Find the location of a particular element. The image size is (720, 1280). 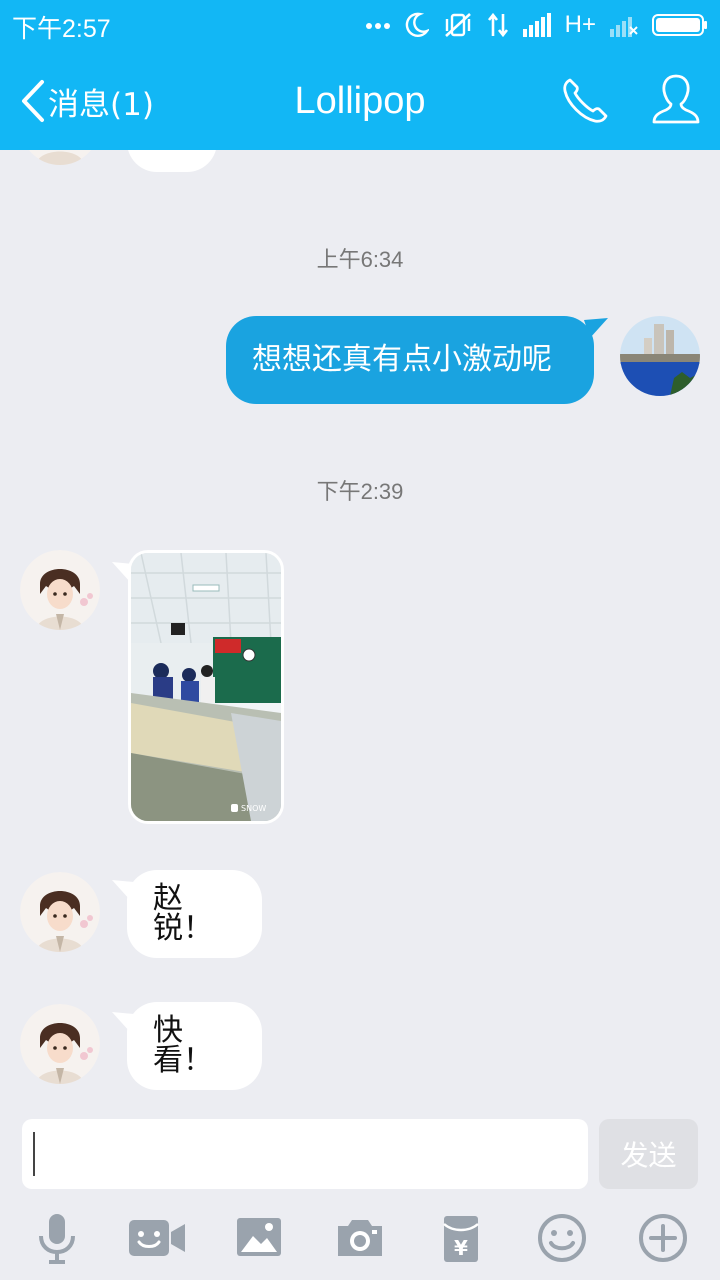

phone-icon is located at coordinates (585, 100).